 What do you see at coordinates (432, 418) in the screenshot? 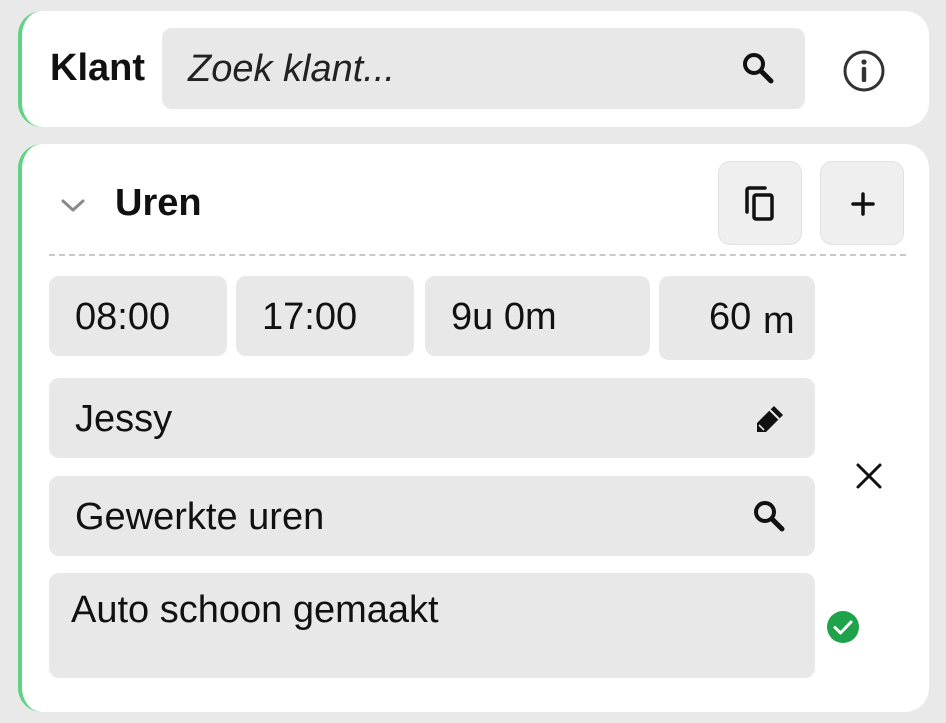
I see `person-field: Jessy` at bounding box center [432, 418].